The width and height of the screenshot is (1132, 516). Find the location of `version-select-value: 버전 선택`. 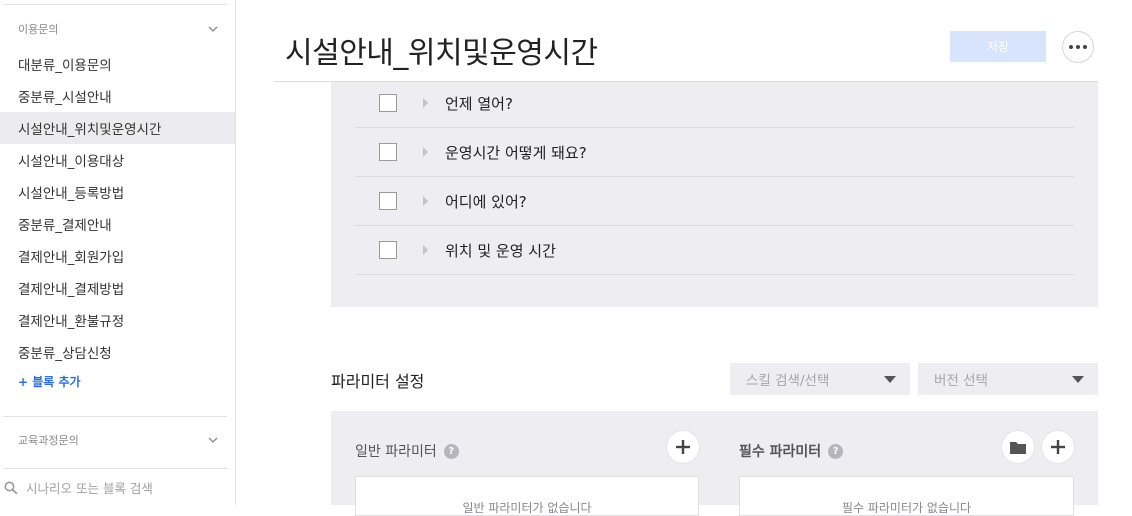

version-select-value: 버전 선택 is located at coordinates (961, 381).